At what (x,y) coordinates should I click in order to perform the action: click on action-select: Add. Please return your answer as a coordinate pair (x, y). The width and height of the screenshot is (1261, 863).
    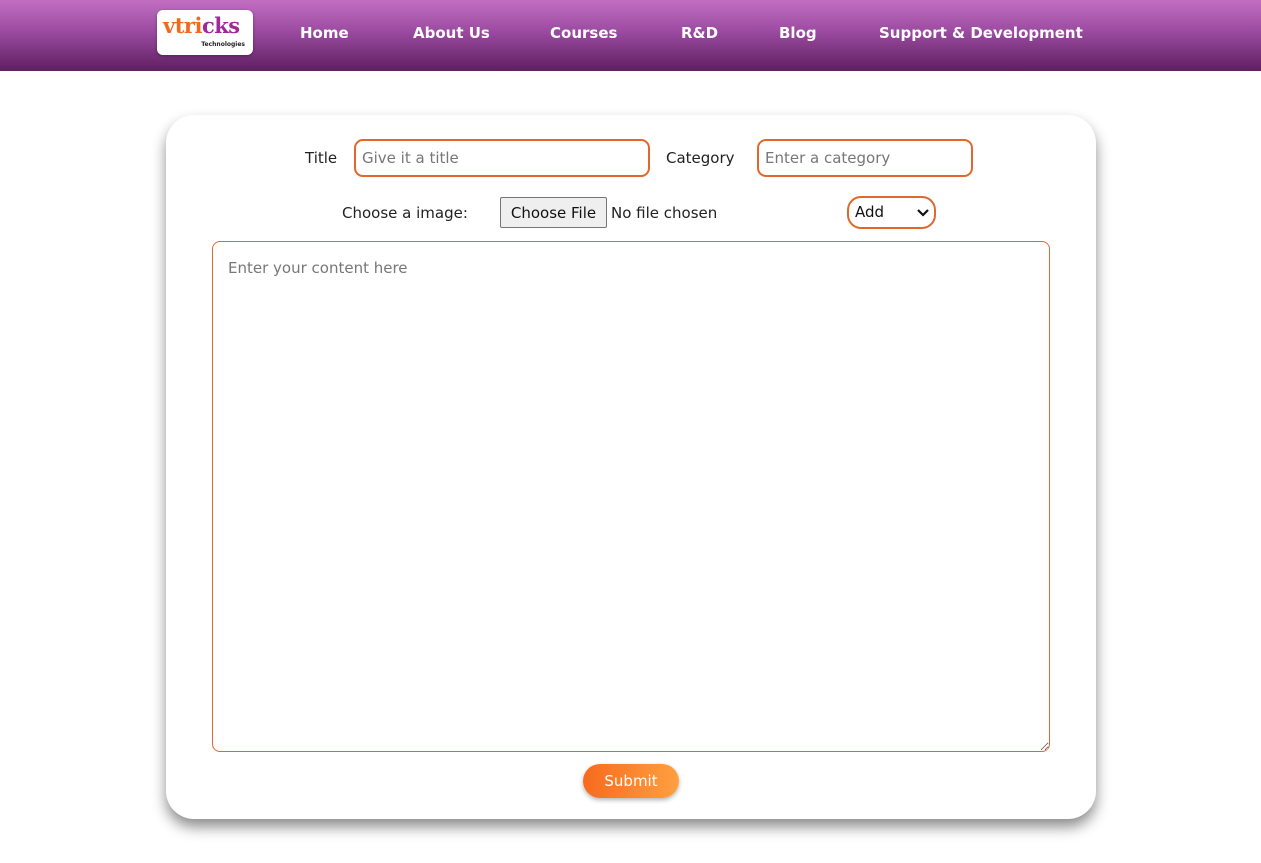
    Looking at the image, I should click on (891, 212).